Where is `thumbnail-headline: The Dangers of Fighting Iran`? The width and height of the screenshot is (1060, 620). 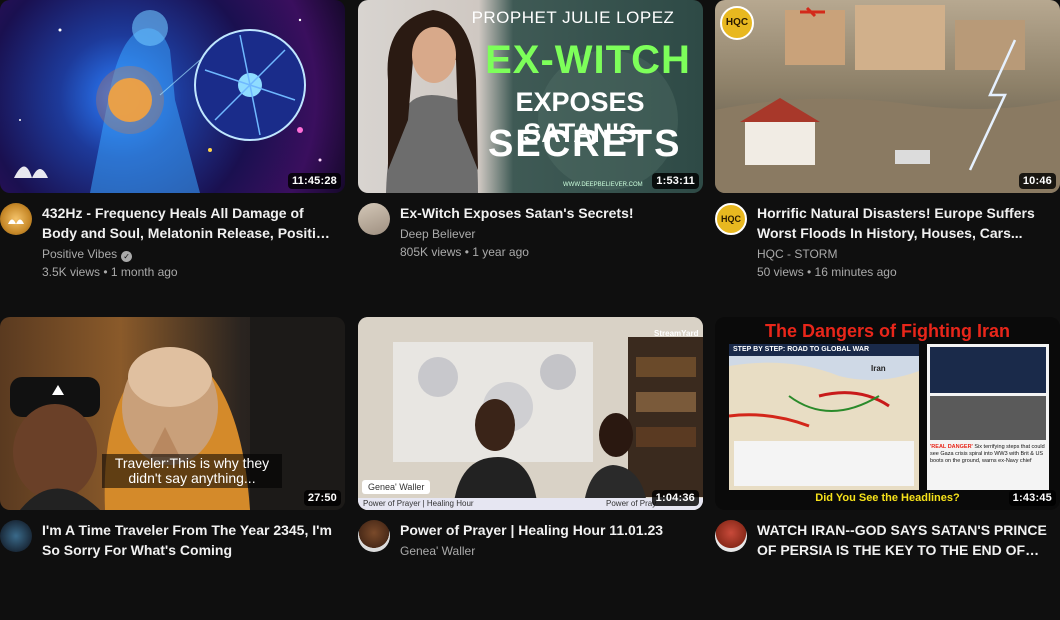 thumbnail-headline: The Dangers of Fighting Iran is located at coordinates (887, 331).